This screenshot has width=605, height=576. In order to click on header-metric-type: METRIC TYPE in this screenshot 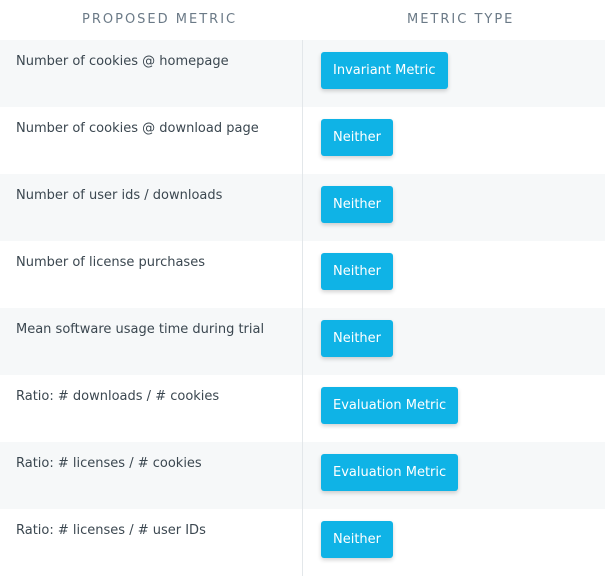, I will do `click(461, 19)`.